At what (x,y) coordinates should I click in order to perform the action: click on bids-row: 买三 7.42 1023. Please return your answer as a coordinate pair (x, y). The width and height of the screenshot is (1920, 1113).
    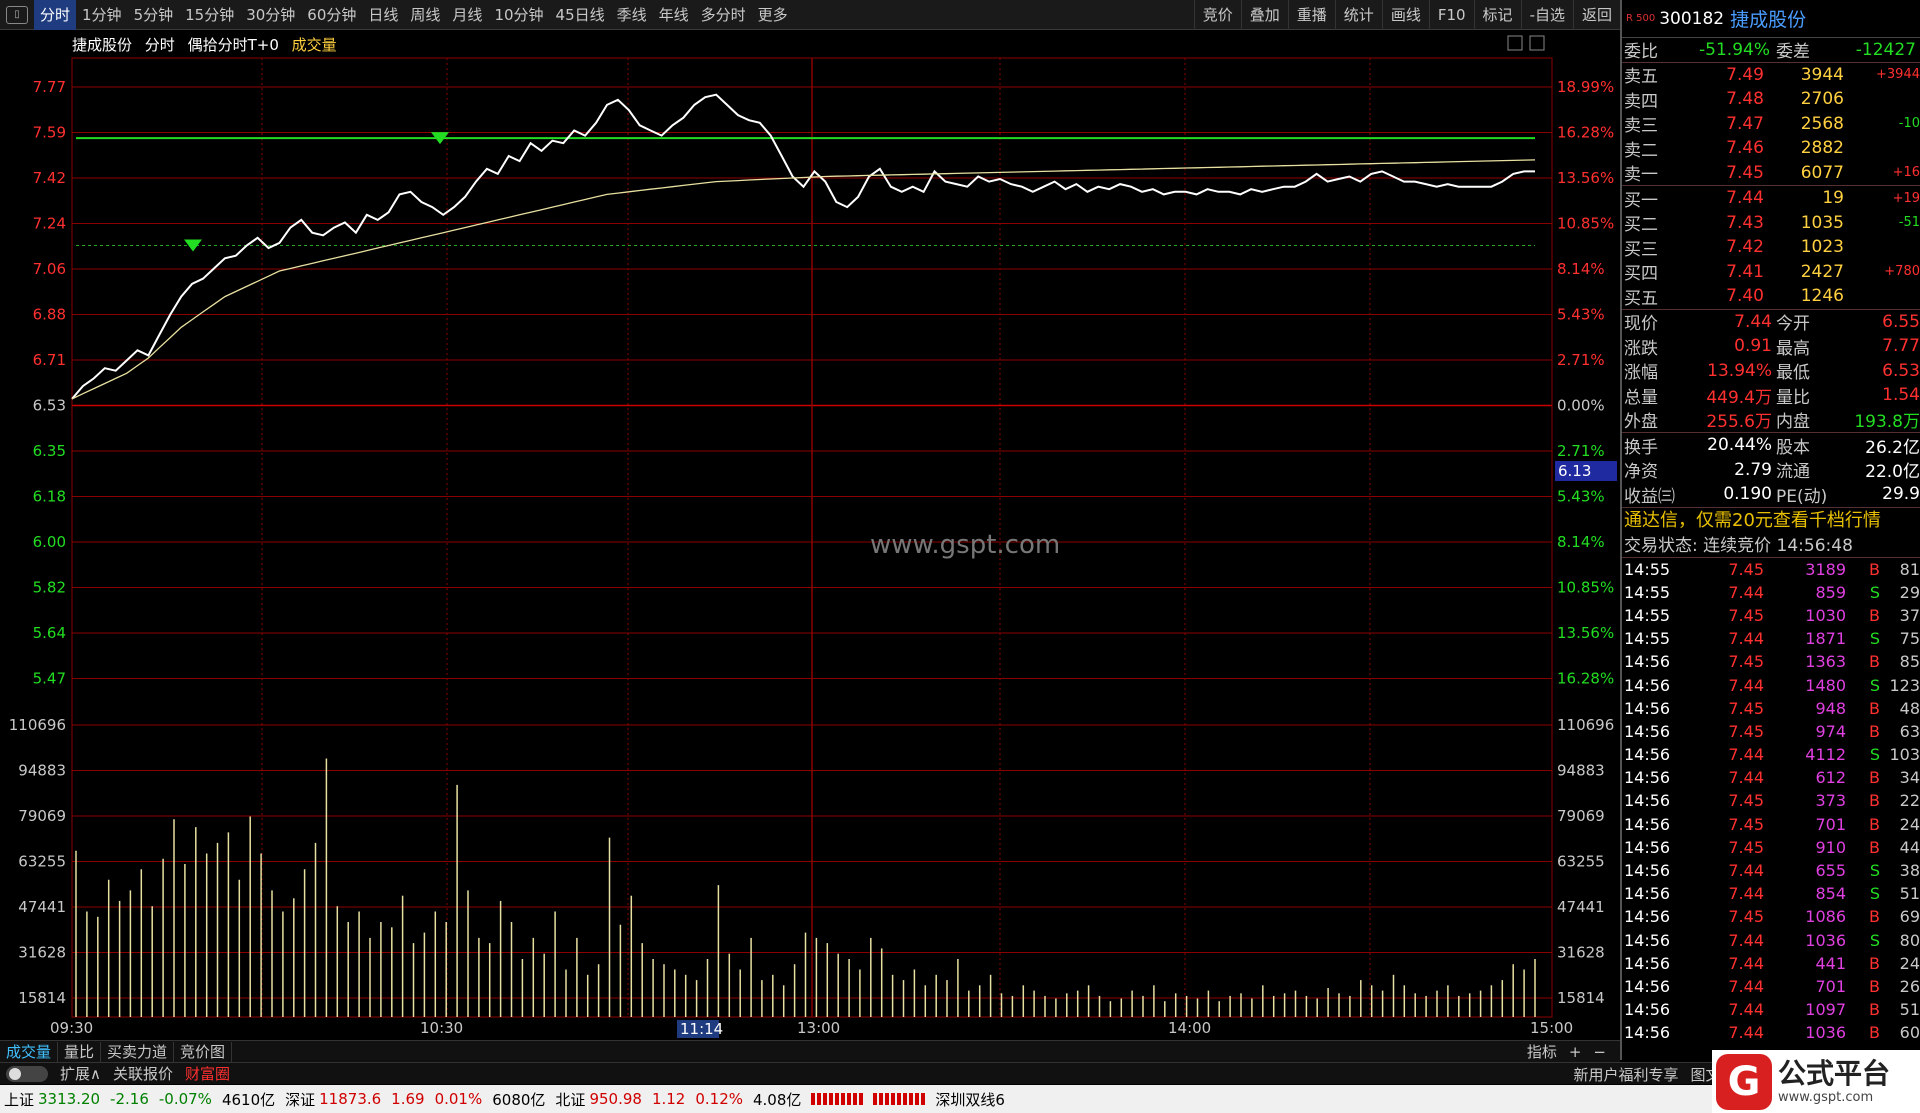
    Looking at the image, I should click on (1771, 247).